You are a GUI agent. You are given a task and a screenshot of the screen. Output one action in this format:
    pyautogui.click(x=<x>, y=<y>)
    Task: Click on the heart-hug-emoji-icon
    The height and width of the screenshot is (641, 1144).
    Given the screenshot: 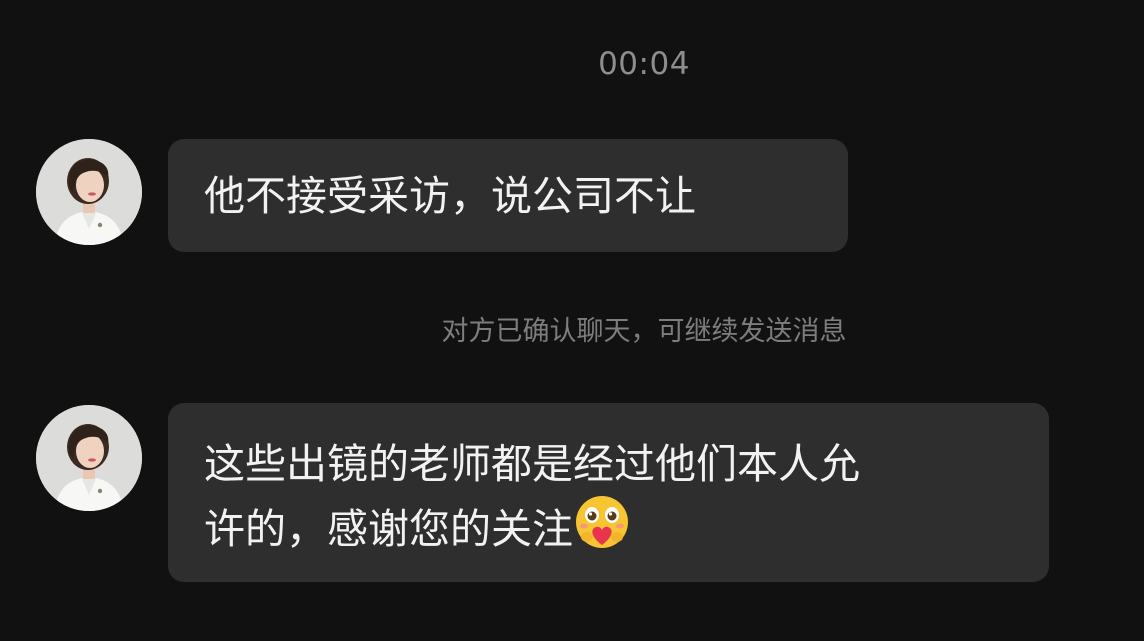 What is the action you would take?
    pyautogui.click(x=602, y=522)
    